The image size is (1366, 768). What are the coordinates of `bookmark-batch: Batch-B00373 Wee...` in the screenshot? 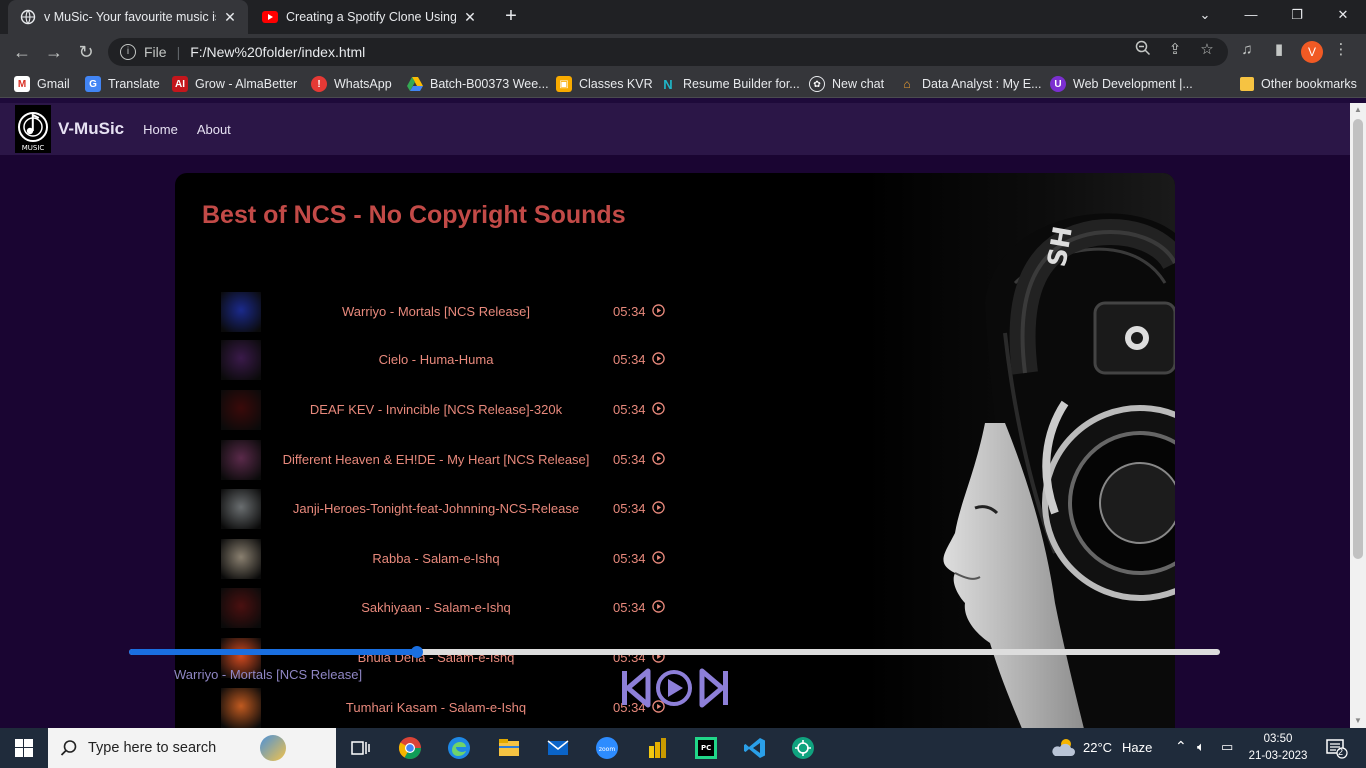 It's located at (478, 84).